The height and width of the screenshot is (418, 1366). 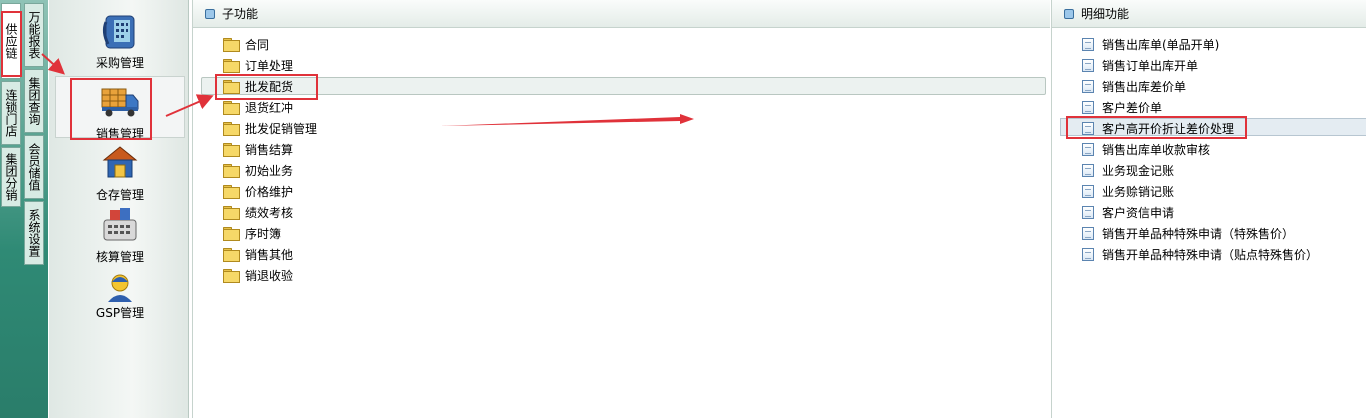 I want to click on detail-item: 客户差价单, so click(x=1122, y=107).